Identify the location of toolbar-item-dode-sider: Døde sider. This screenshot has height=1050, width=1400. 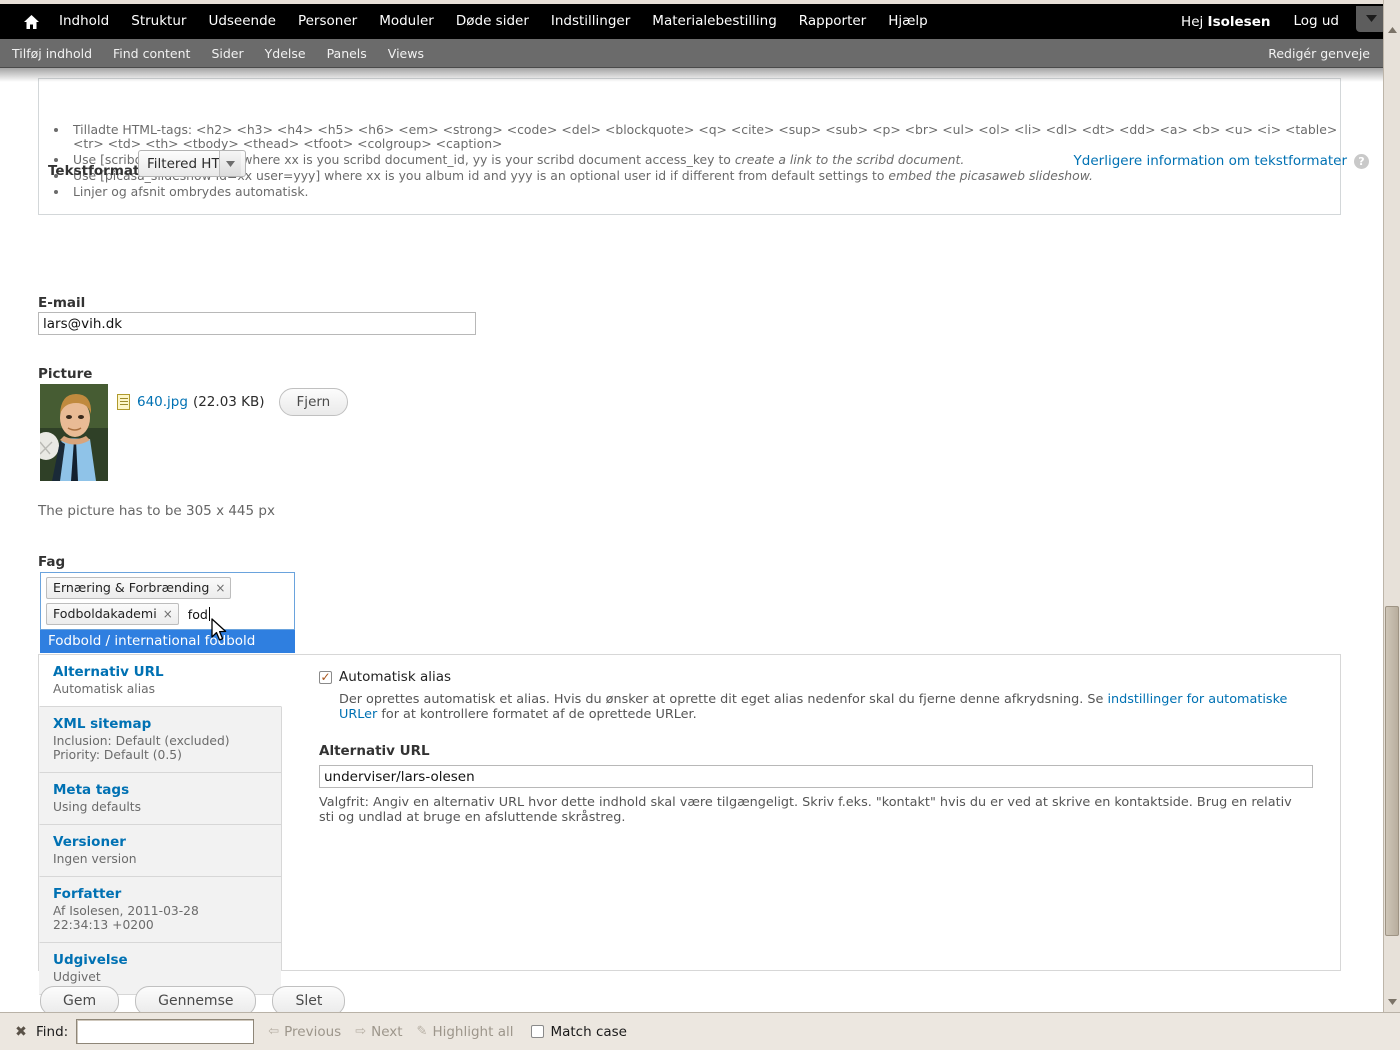
(492, 21).